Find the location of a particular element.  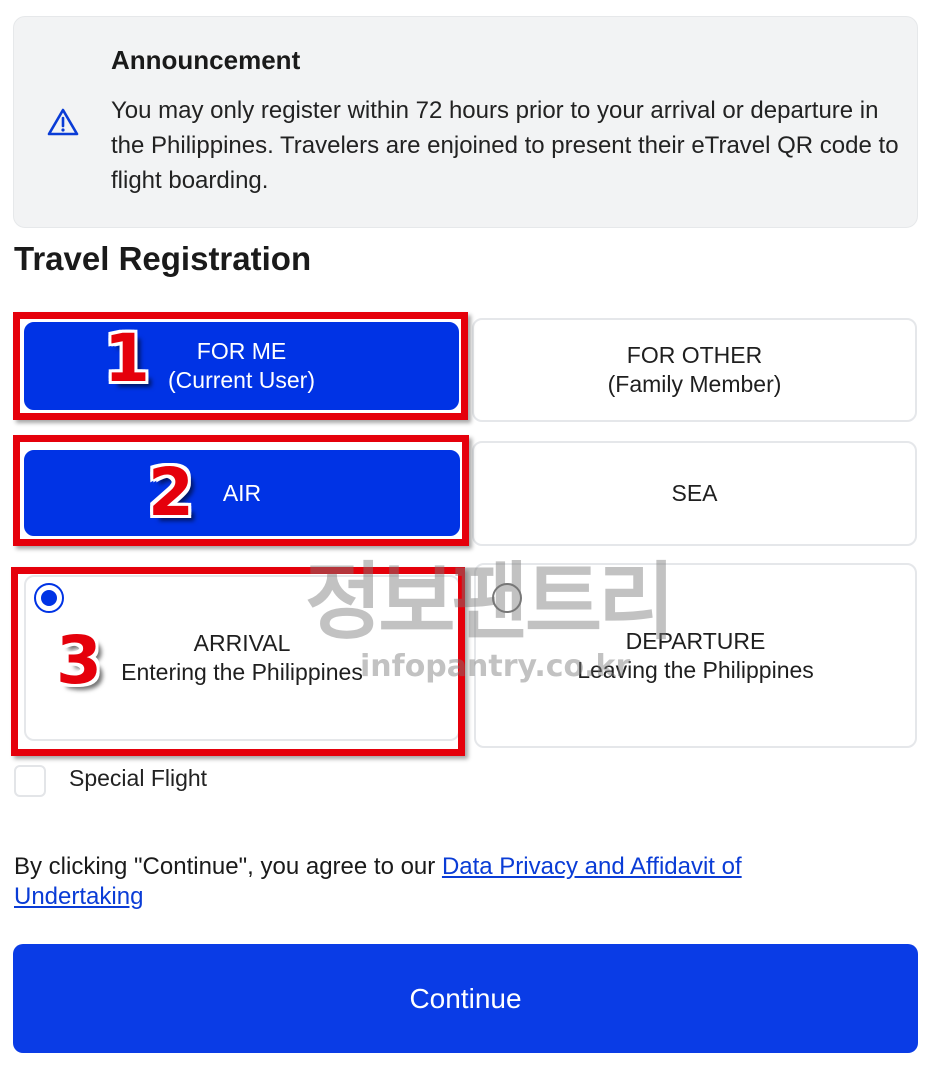

special-flight-label: Special Flight is located at coordinates (138, 778).